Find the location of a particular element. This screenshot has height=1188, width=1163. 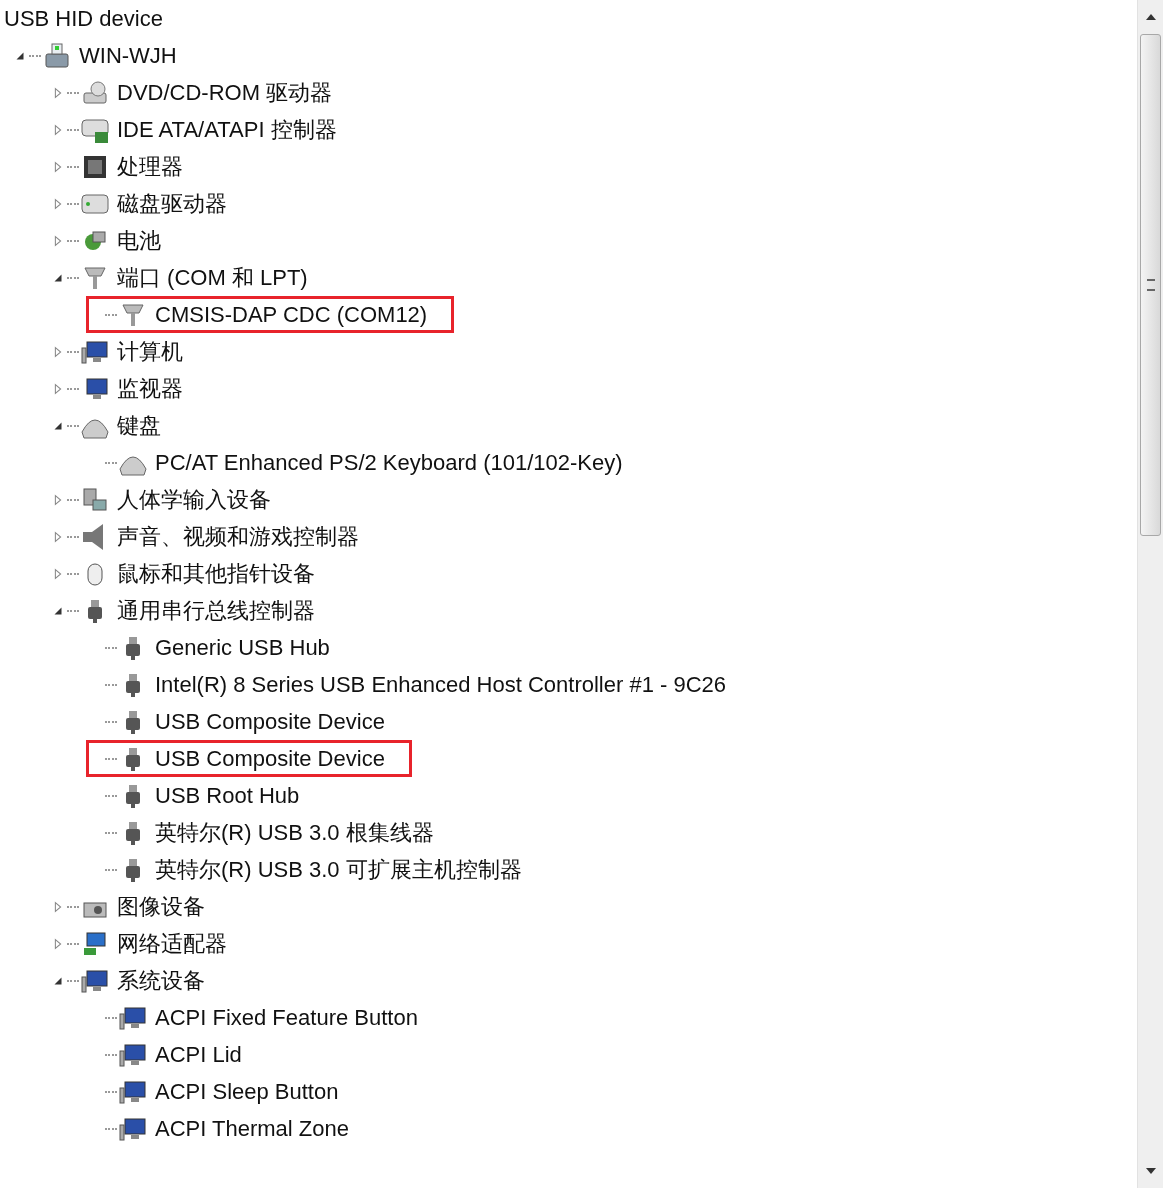

device-label: Intel(R) 8 Series USB Enhanced Host Controller #1 - 9C26 is located at coordinates (441, 684).